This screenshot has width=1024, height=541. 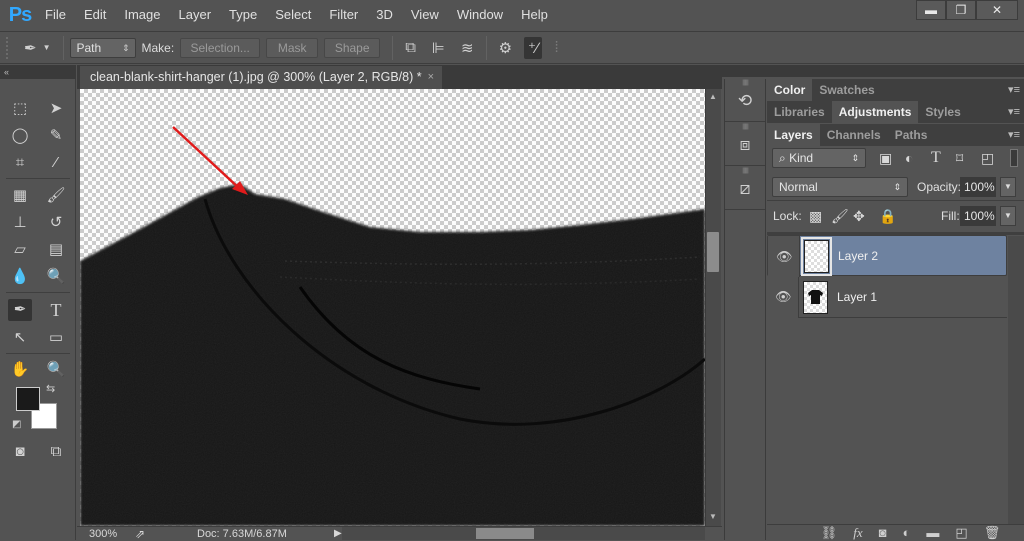 What do you see at coordinates (793, 135) in the screenshot?
I see `tab-layers: Layers` at bounding box center [793, 135].